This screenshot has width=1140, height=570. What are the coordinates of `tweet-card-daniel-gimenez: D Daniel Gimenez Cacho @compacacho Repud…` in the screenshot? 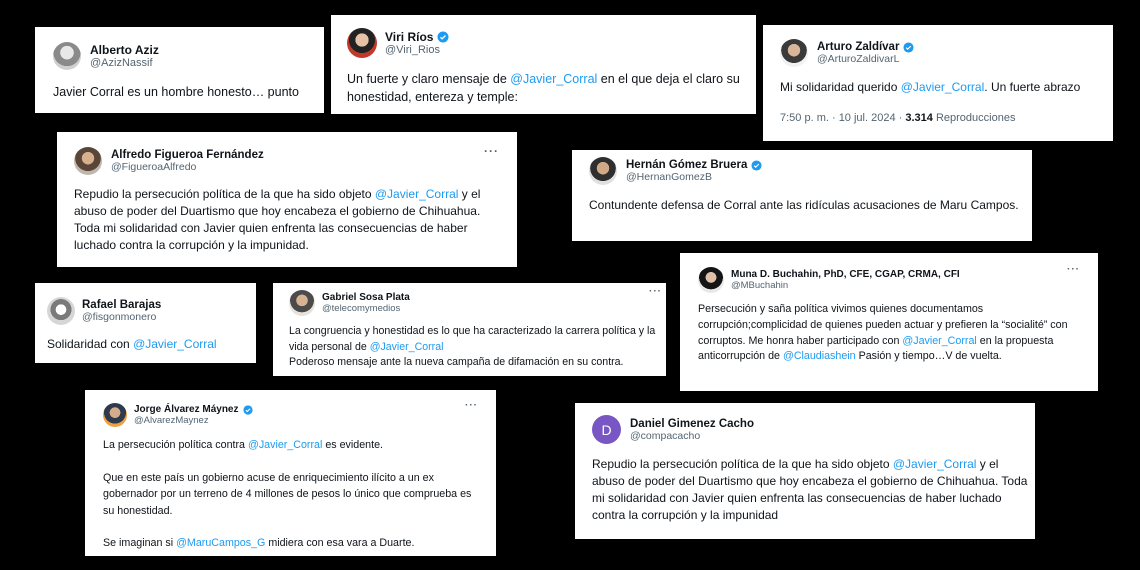 It's located at (805, 471).